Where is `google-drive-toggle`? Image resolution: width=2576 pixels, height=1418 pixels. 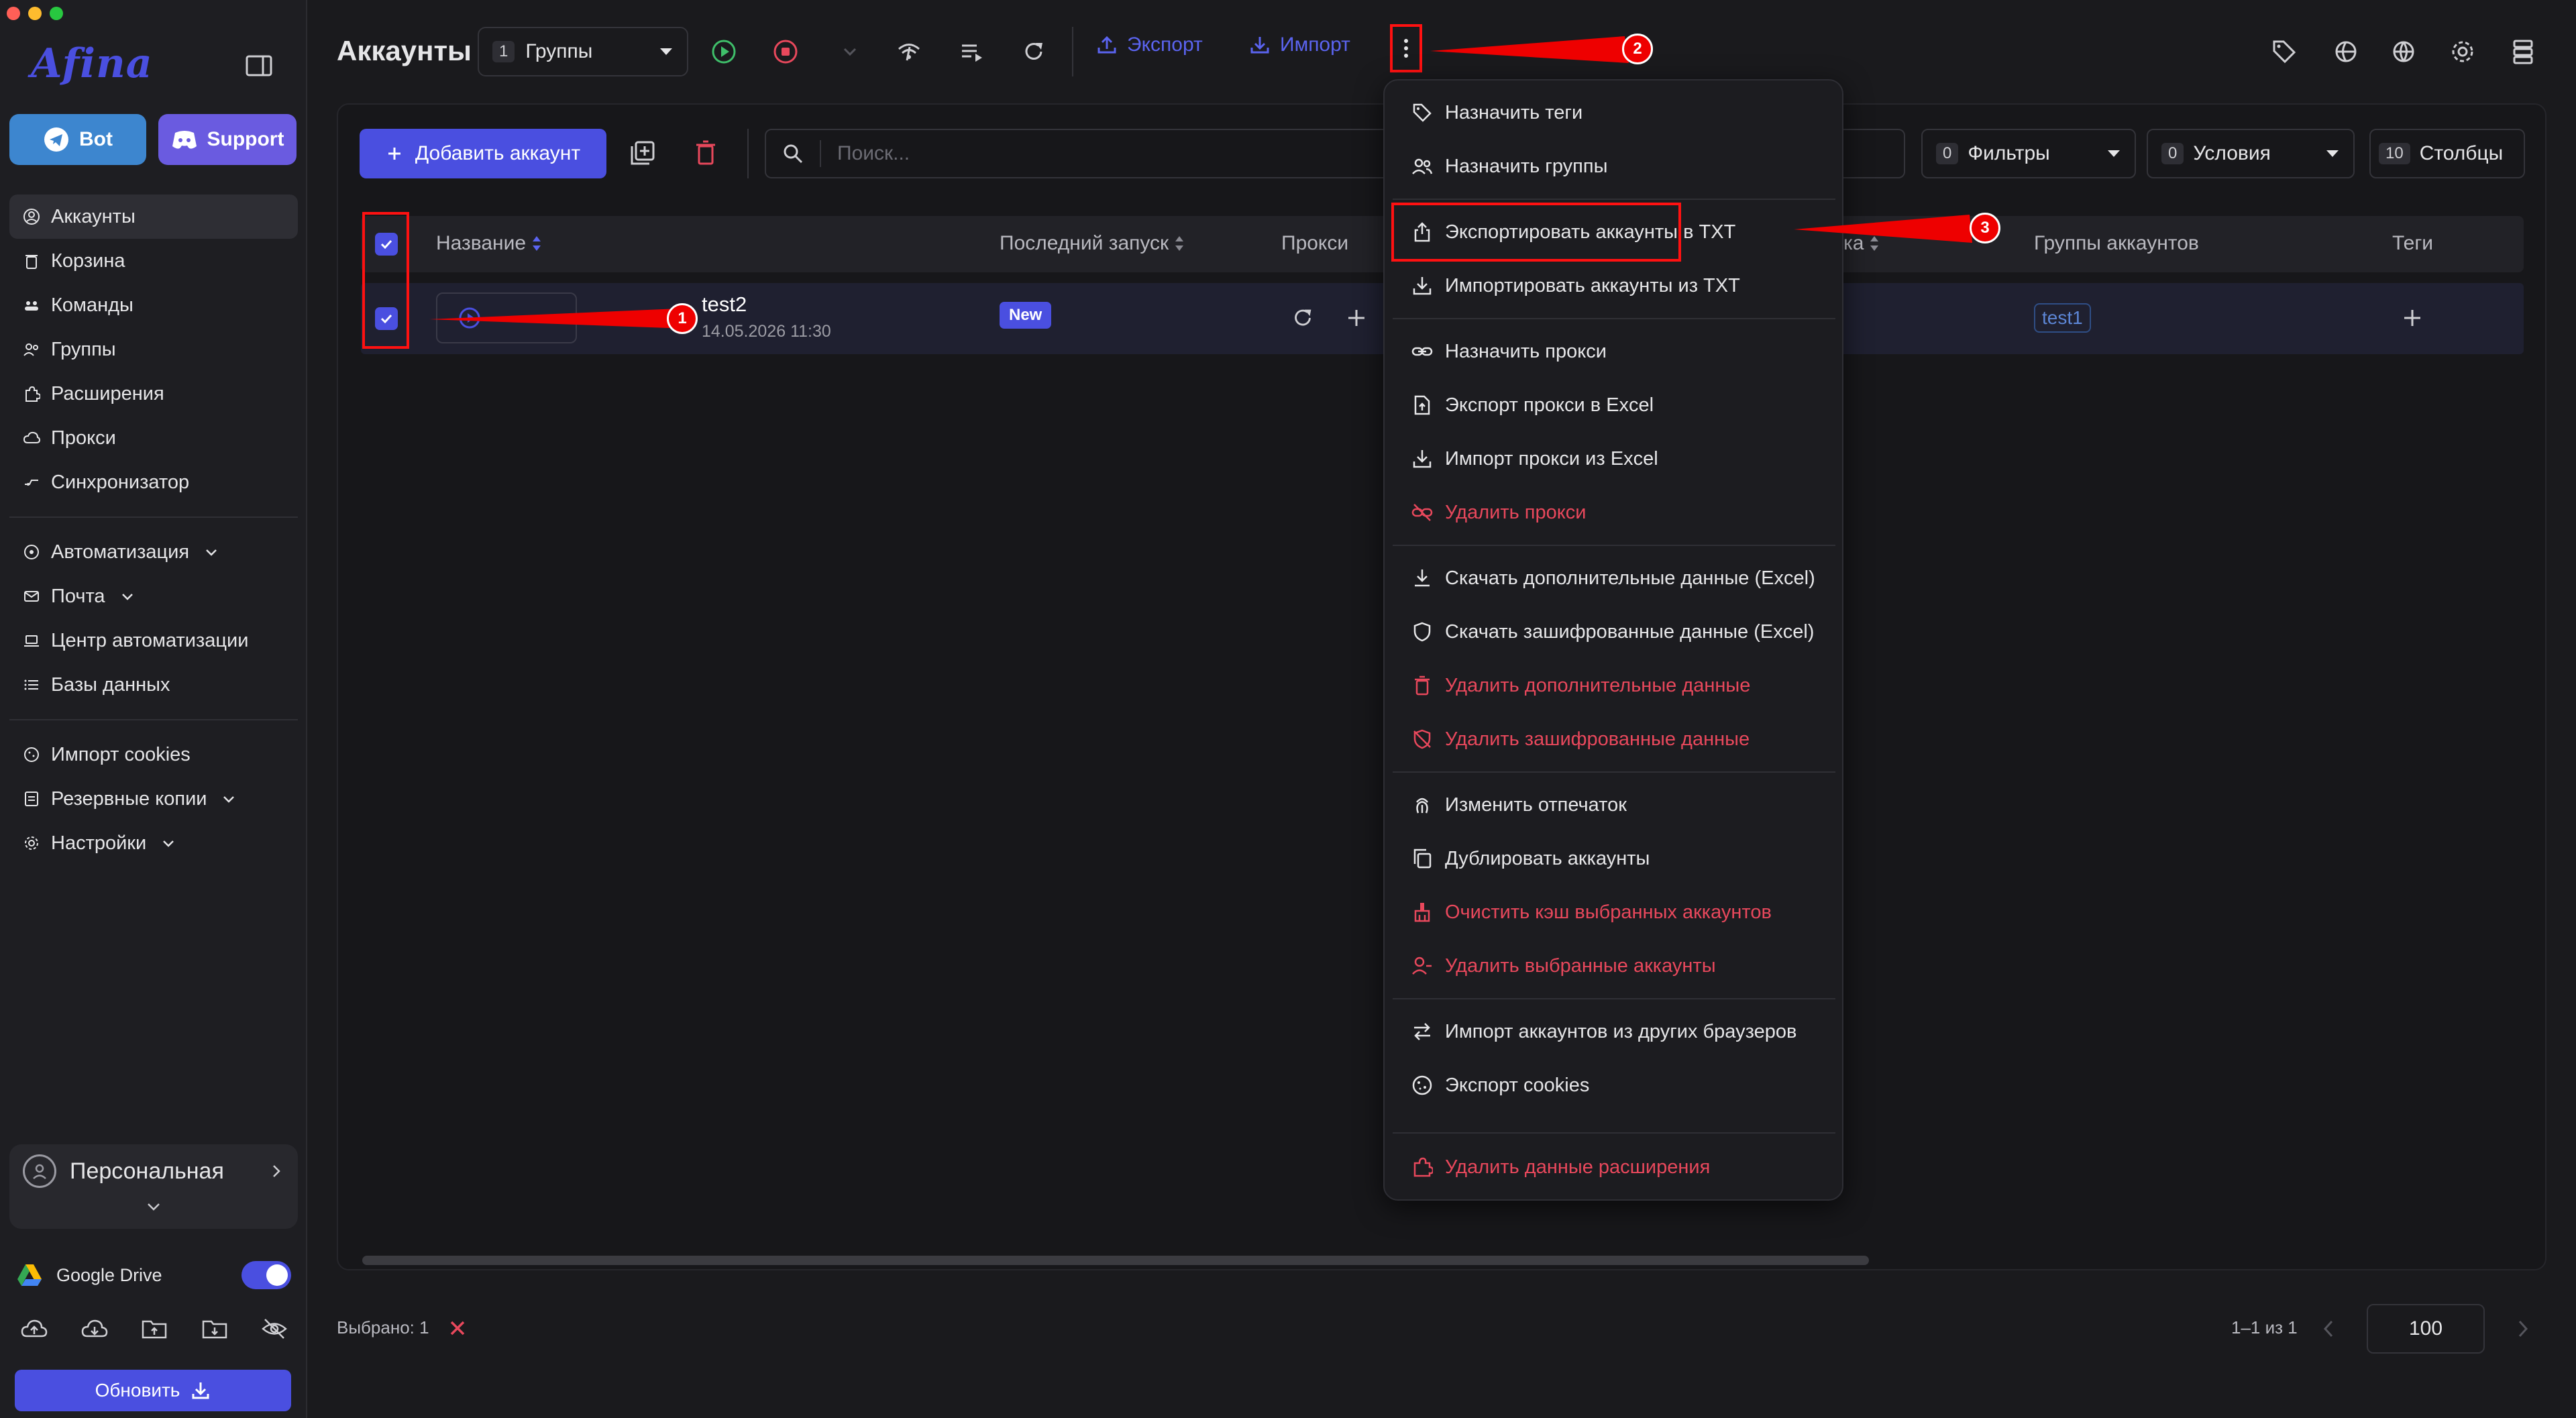 google-drive-toggle is located at coordinates (266, 1275).